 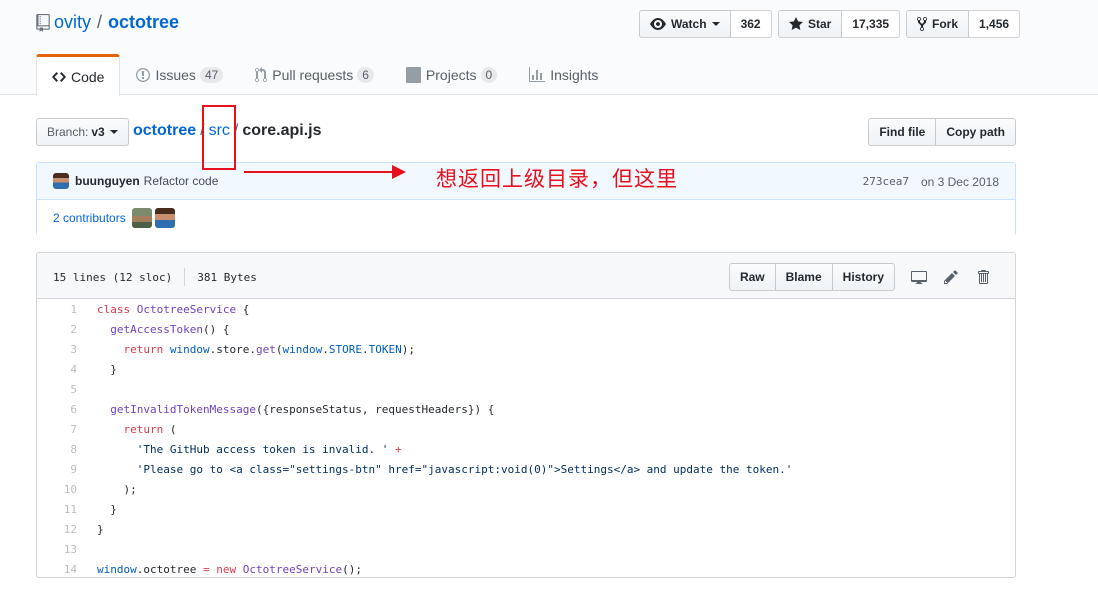 I want to click on line-number: 8, so click(x=57, y=450).